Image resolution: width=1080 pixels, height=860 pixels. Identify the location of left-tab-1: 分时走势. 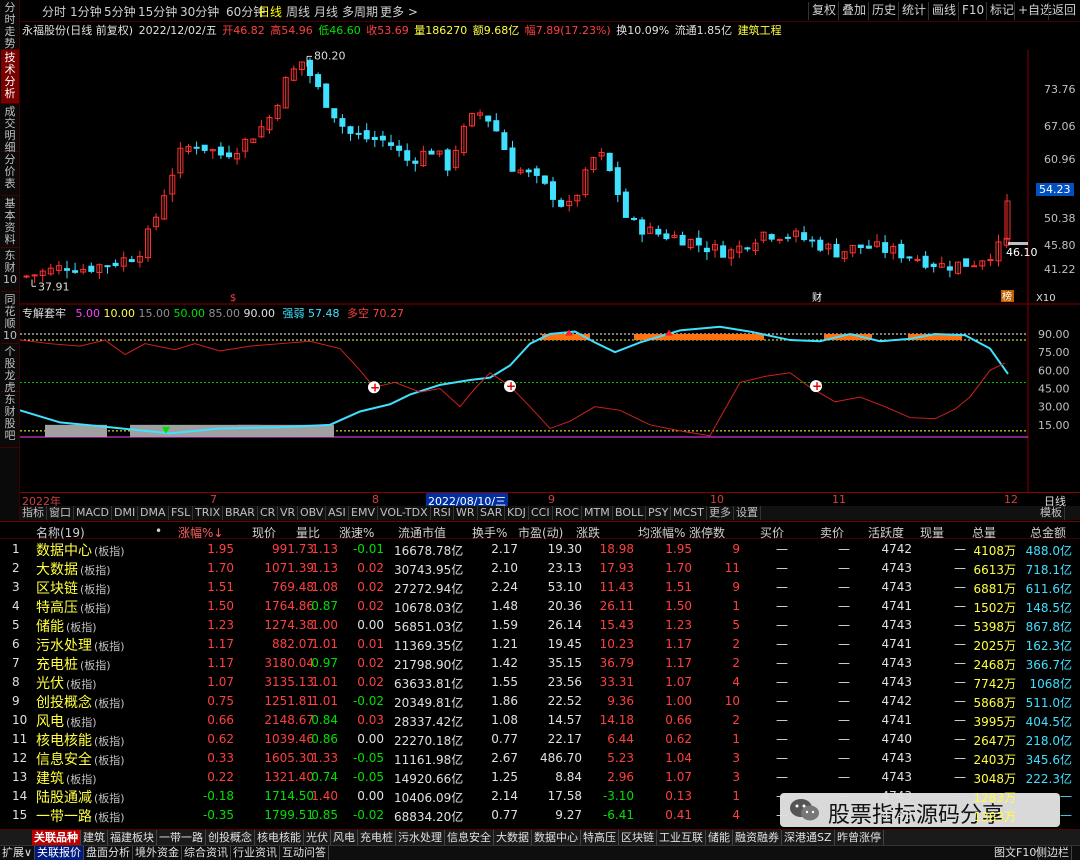
(10, 25).